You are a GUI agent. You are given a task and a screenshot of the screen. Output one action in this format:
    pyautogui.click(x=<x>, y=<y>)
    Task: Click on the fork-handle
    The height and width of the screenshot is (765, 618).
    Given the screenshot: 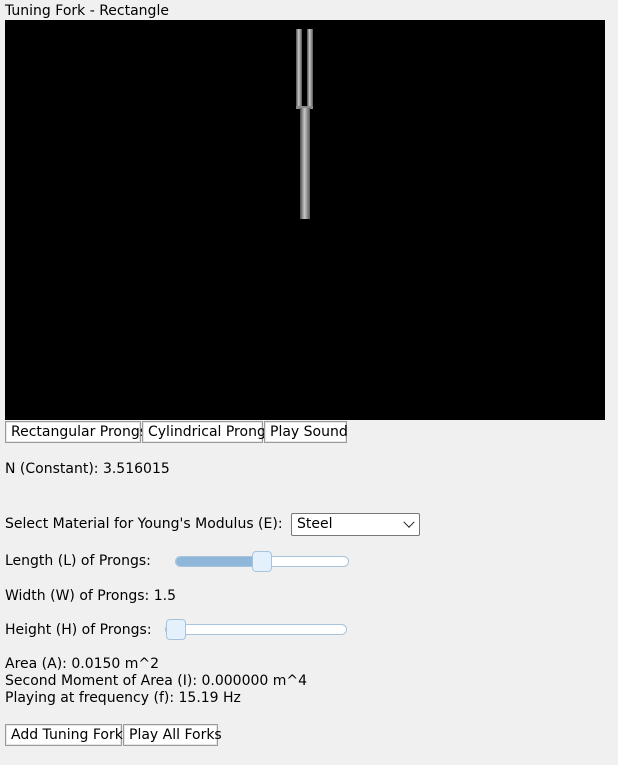 What is the action you would take?
    pyautogui.click(x=305, y=163)
    